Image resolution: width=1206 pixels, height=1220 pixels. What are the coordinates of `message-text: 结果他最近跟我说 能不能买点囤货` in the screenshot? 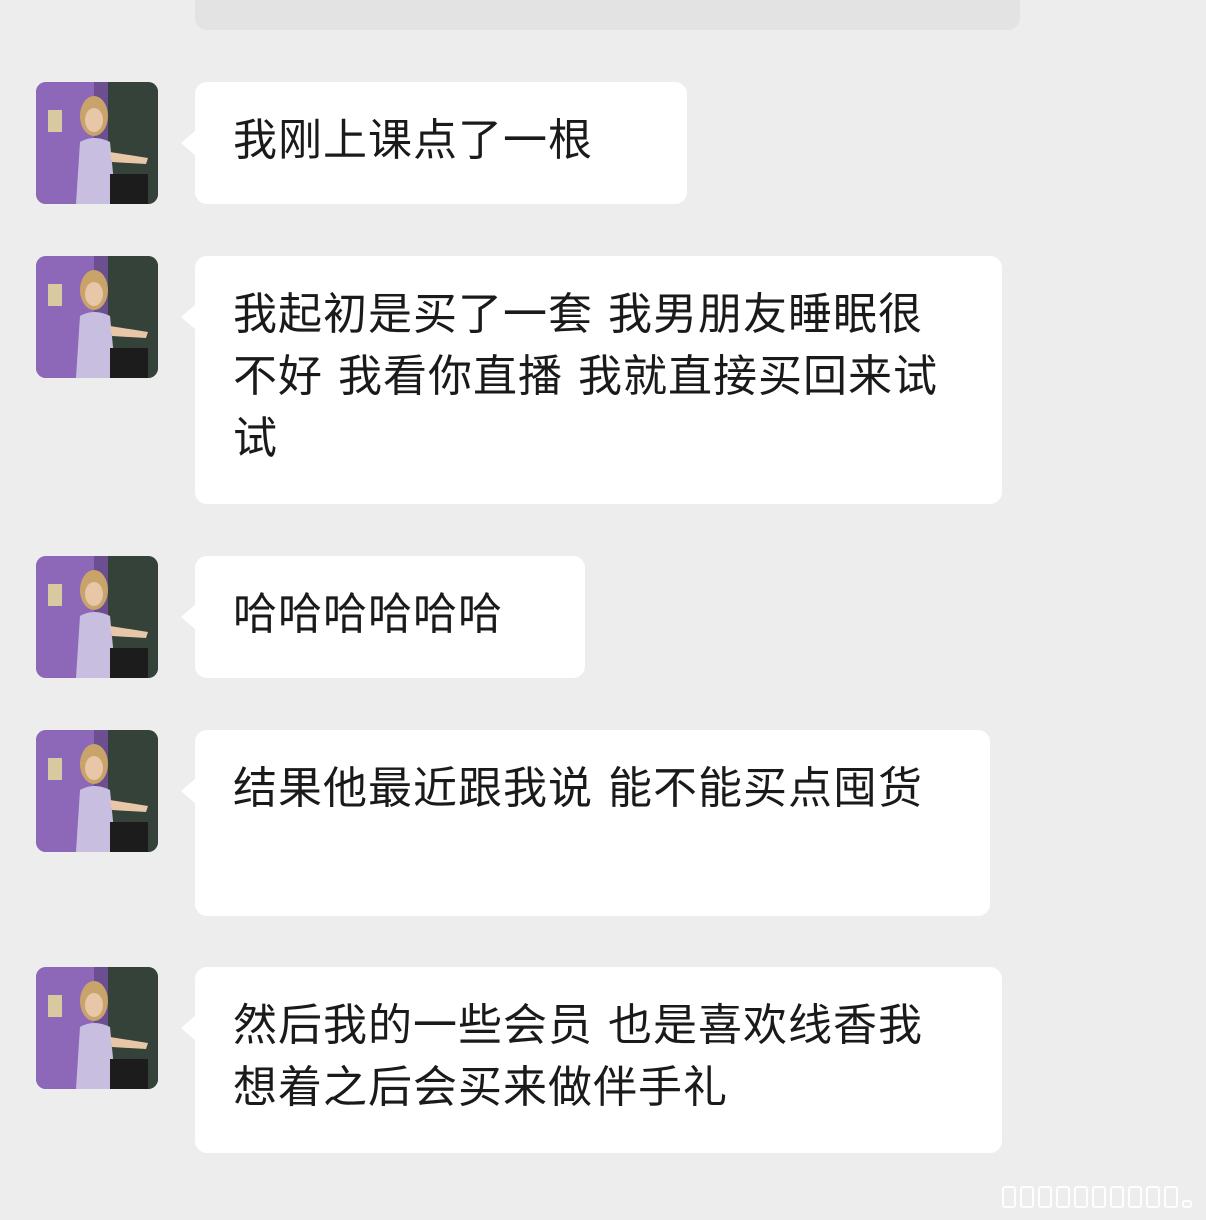 It's located at (578, 788).